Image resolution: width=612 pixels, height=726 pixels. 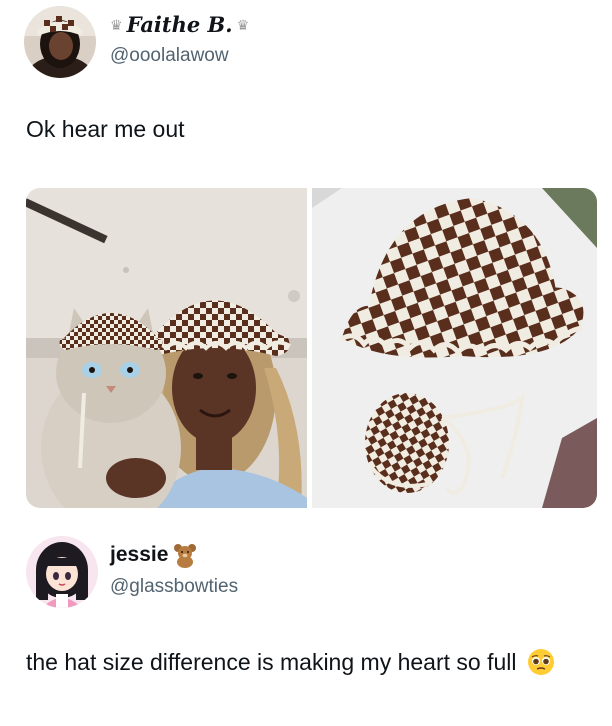 I want to click on author-name-row: ♛ Faithe B. ♛, so click(x=179, y=24).